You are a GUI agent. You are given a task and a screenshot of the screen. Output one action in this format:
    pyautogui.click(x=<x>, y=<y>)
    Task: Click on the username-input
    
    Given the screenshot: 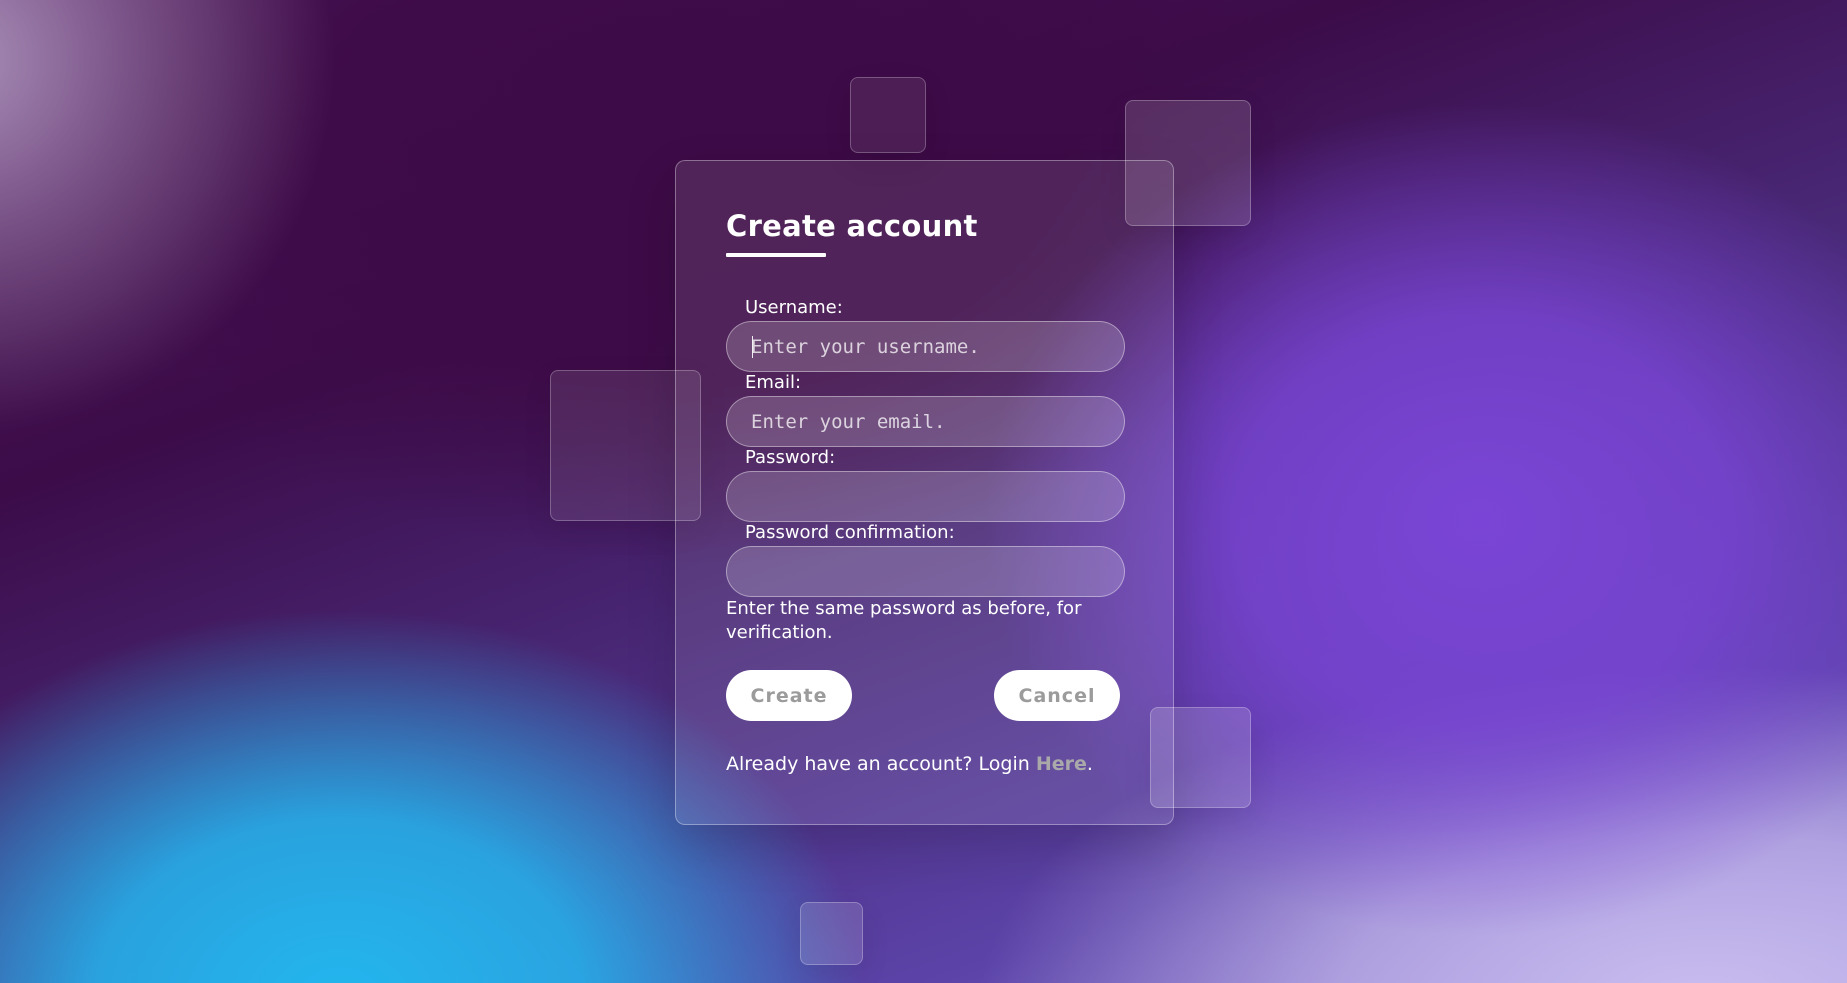 What is the action you would take?
    pyautogui.click(x=925, y=346)
    